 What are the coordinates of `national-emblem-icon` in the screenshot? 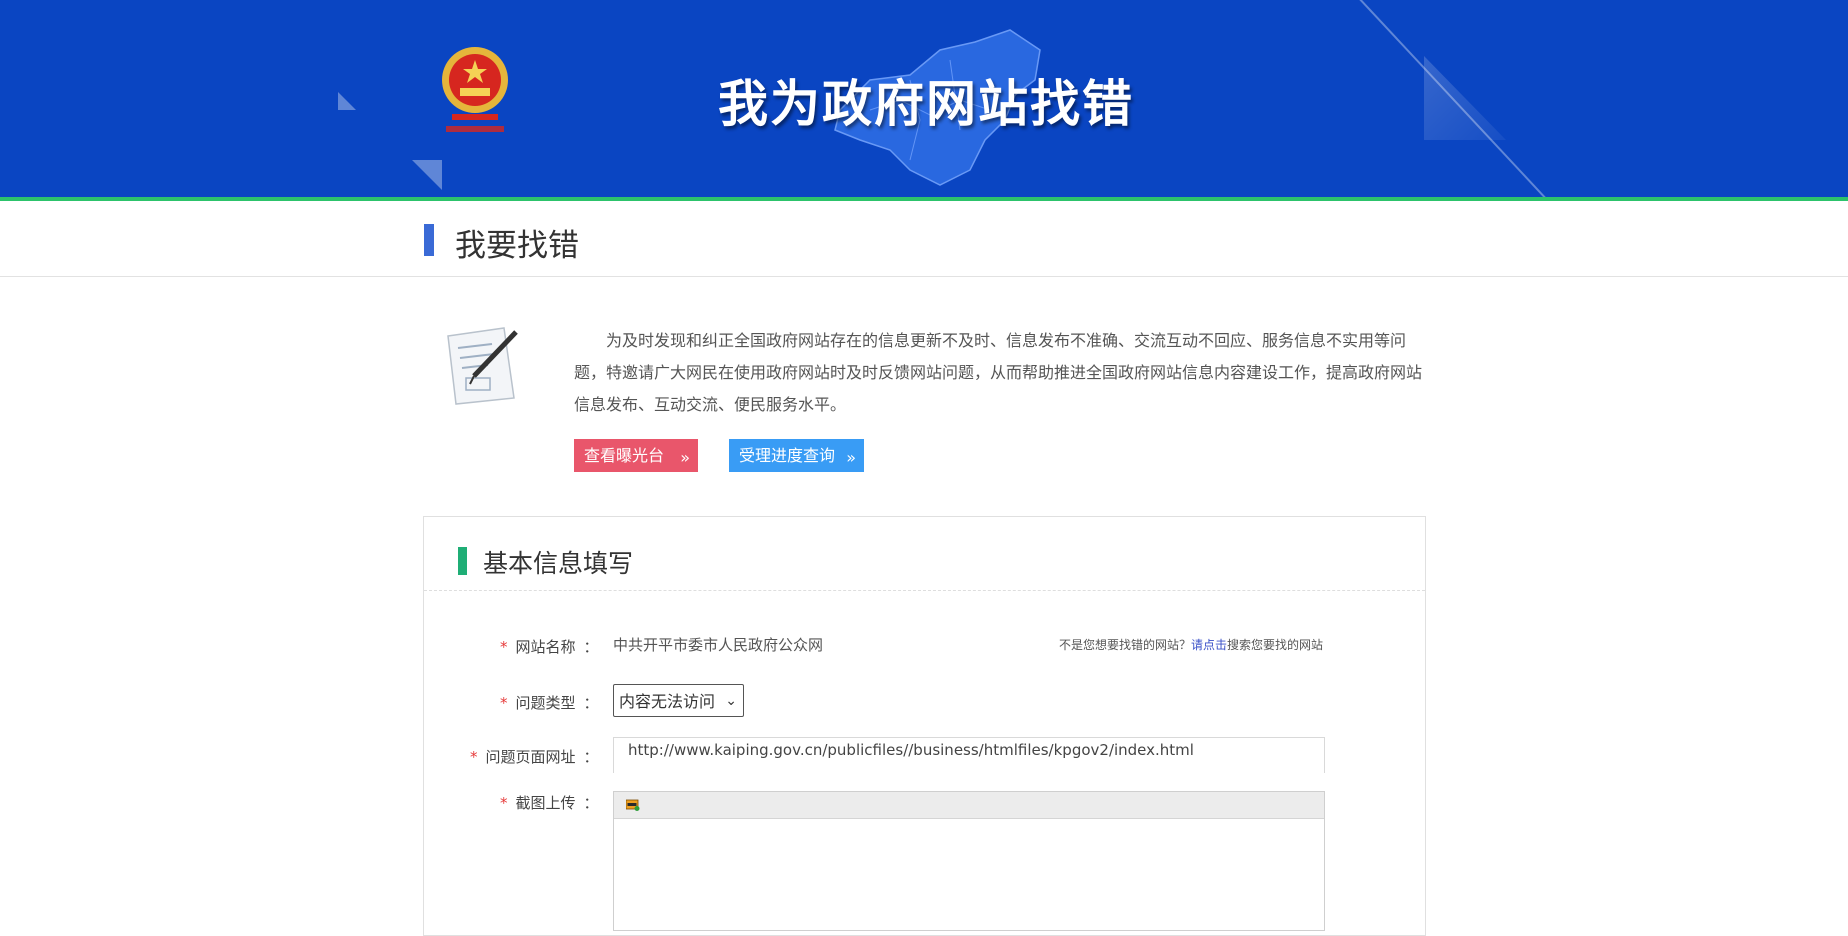 It's located at (475, 89).